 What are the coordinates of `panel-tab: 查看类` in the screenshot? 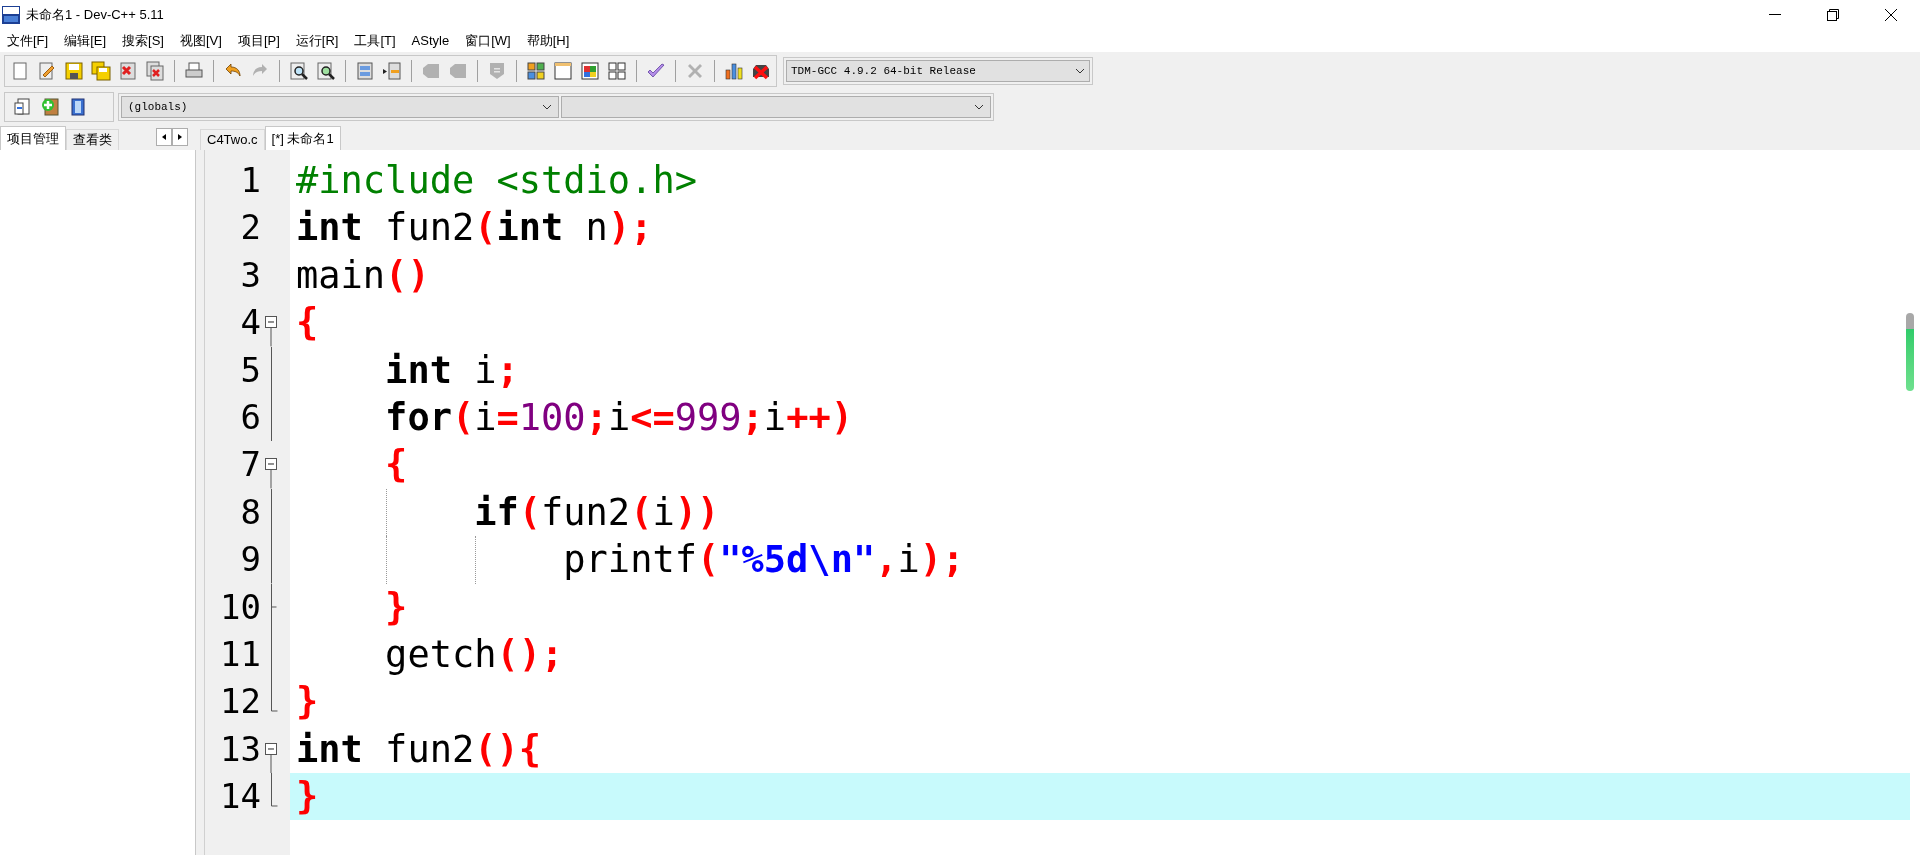 It's located at (92, 139).